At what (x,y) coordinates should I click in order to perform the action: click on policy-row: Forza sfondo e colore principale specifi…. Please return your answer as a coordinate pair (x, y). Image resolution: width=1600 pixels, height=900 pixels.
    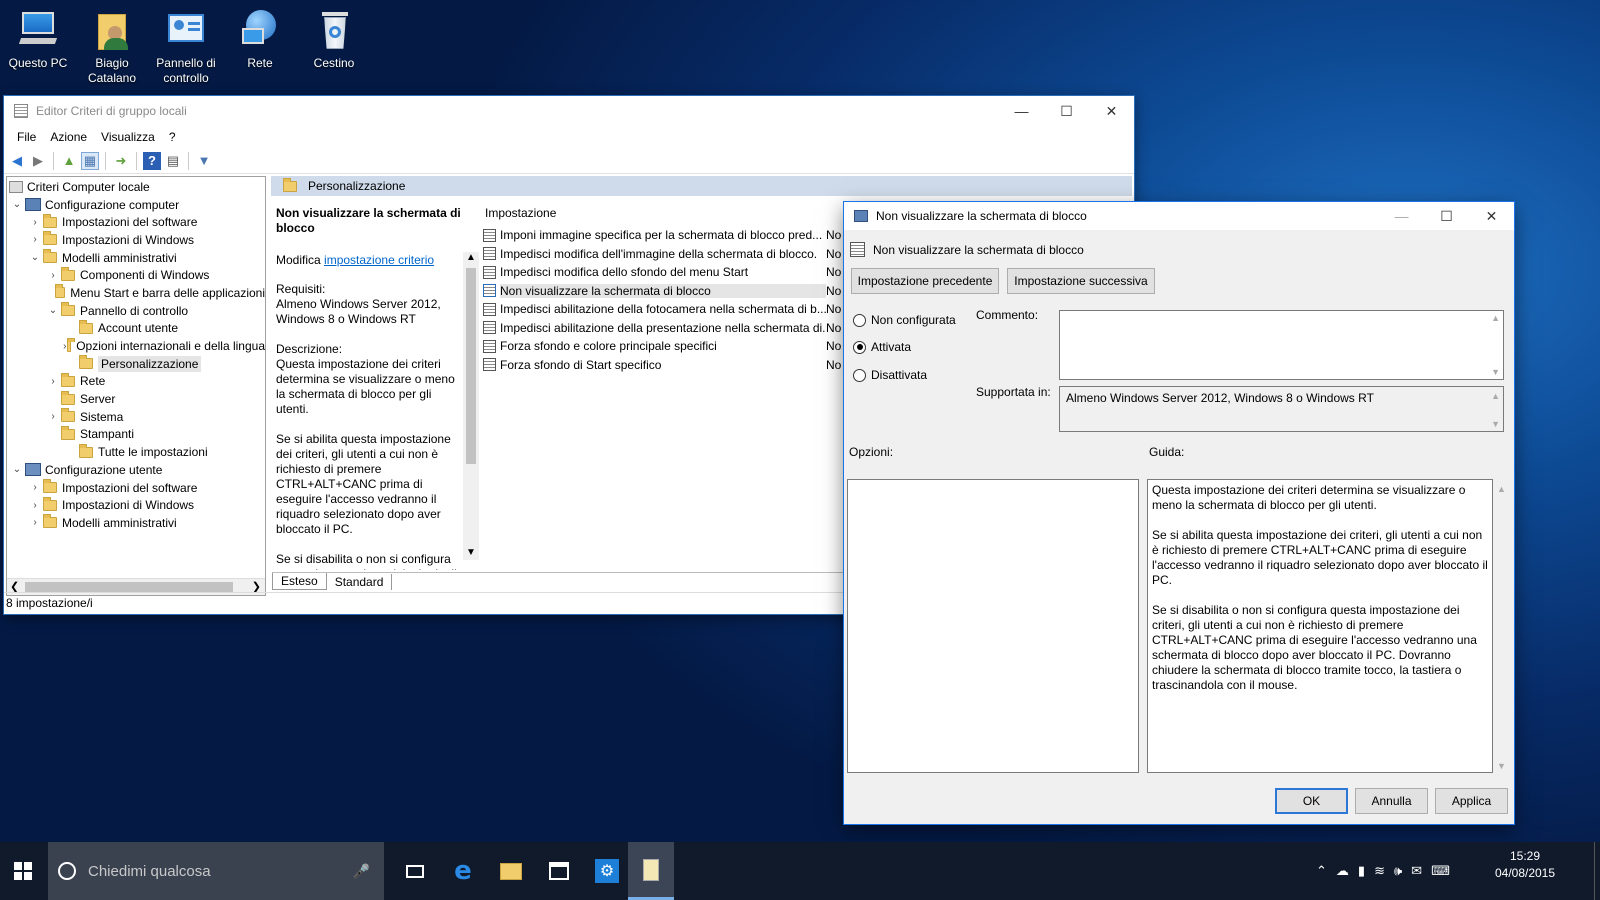
    Looking at the image, I should click on (664, 346).